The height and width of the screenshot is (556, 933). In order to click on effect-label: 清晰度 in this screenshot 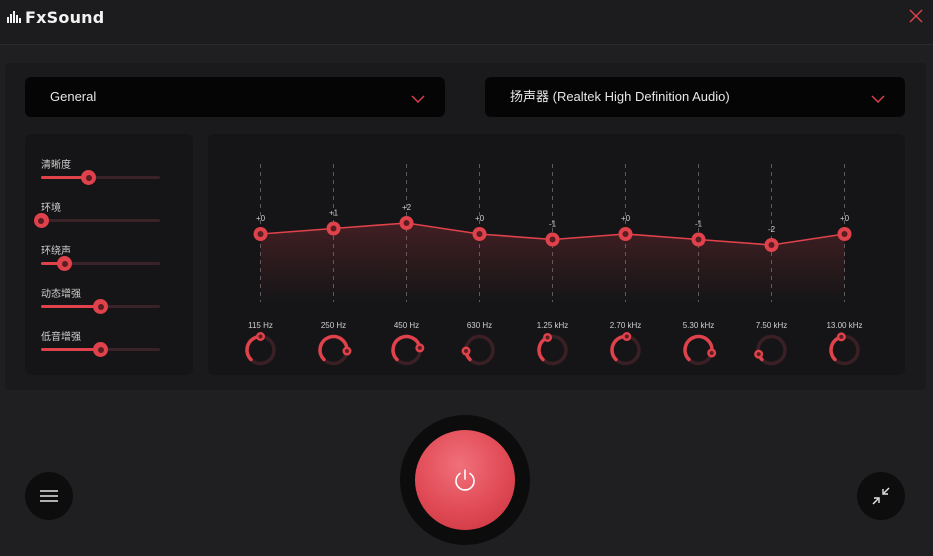, I will do `click(56, 165)`.